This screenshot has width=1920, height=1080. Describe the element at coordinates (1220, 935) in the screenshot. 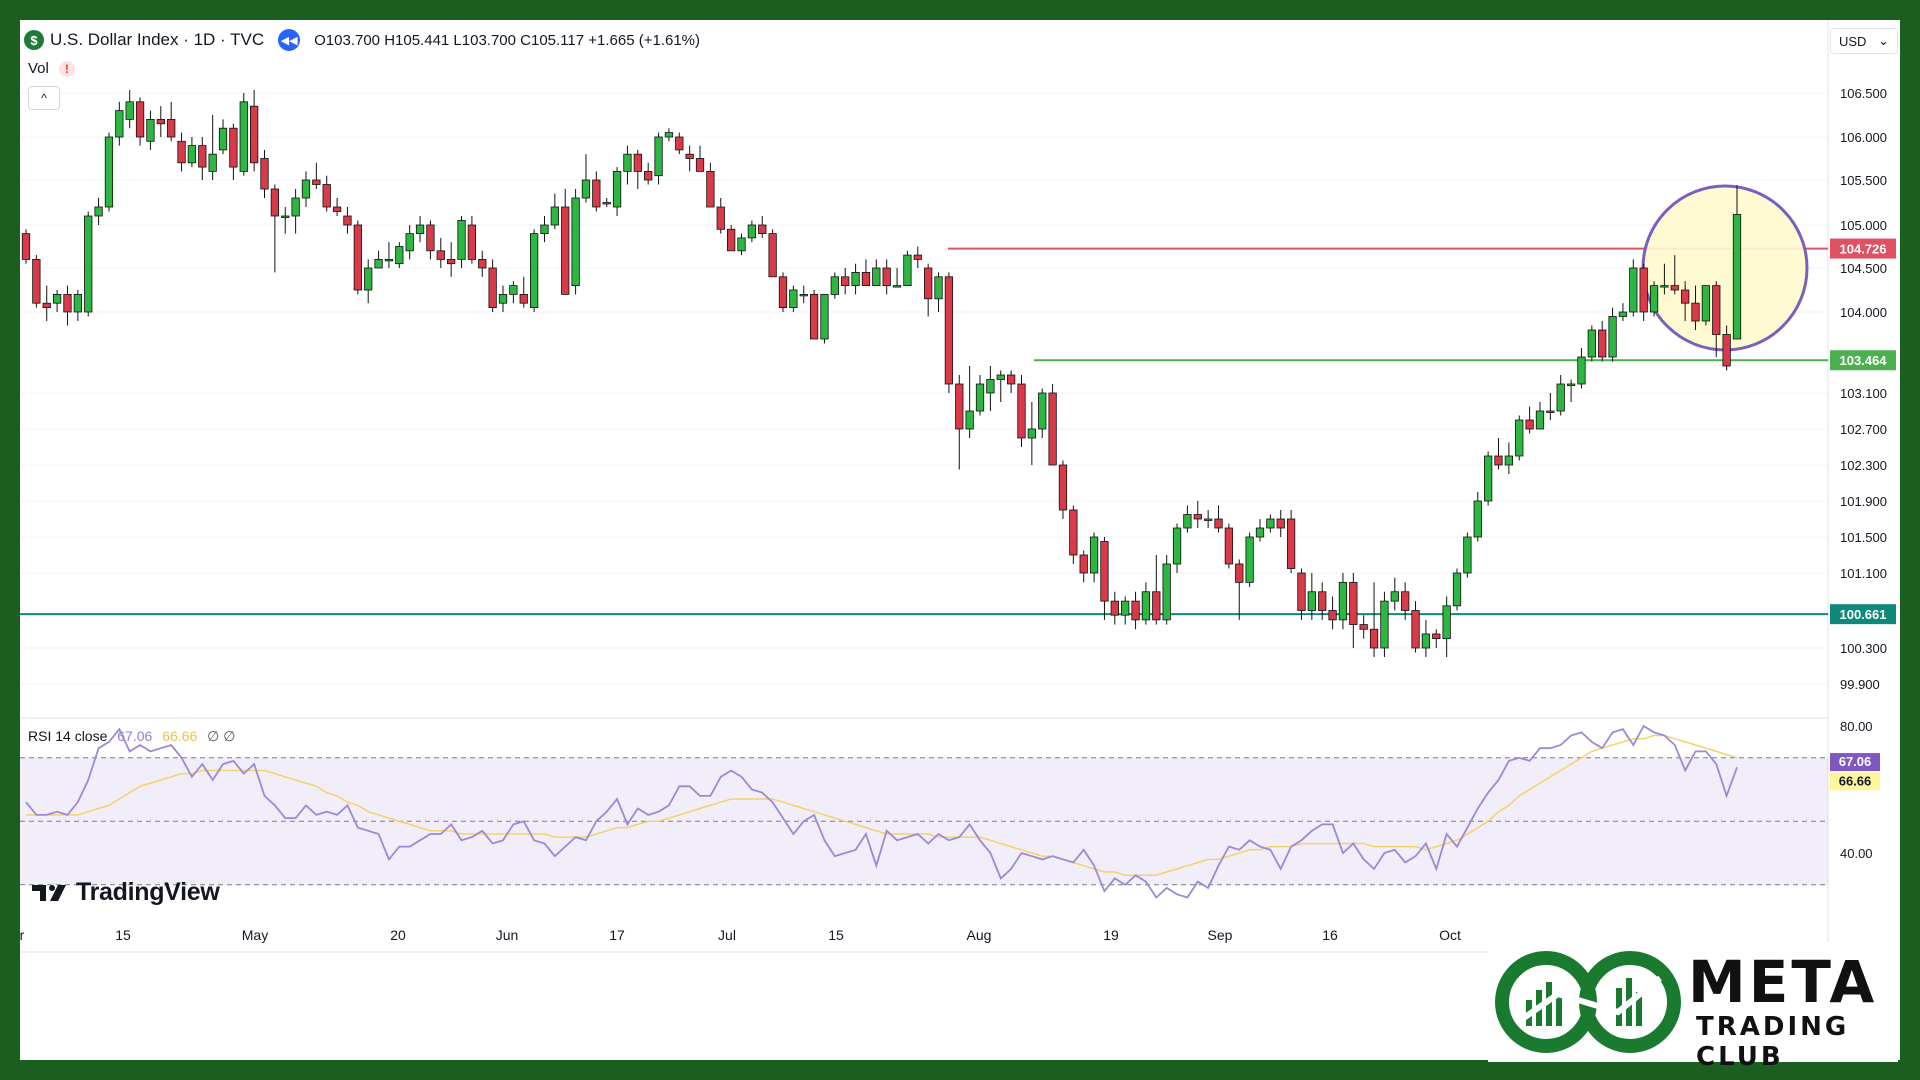

I see `time-tick-label: Sep` at that location.